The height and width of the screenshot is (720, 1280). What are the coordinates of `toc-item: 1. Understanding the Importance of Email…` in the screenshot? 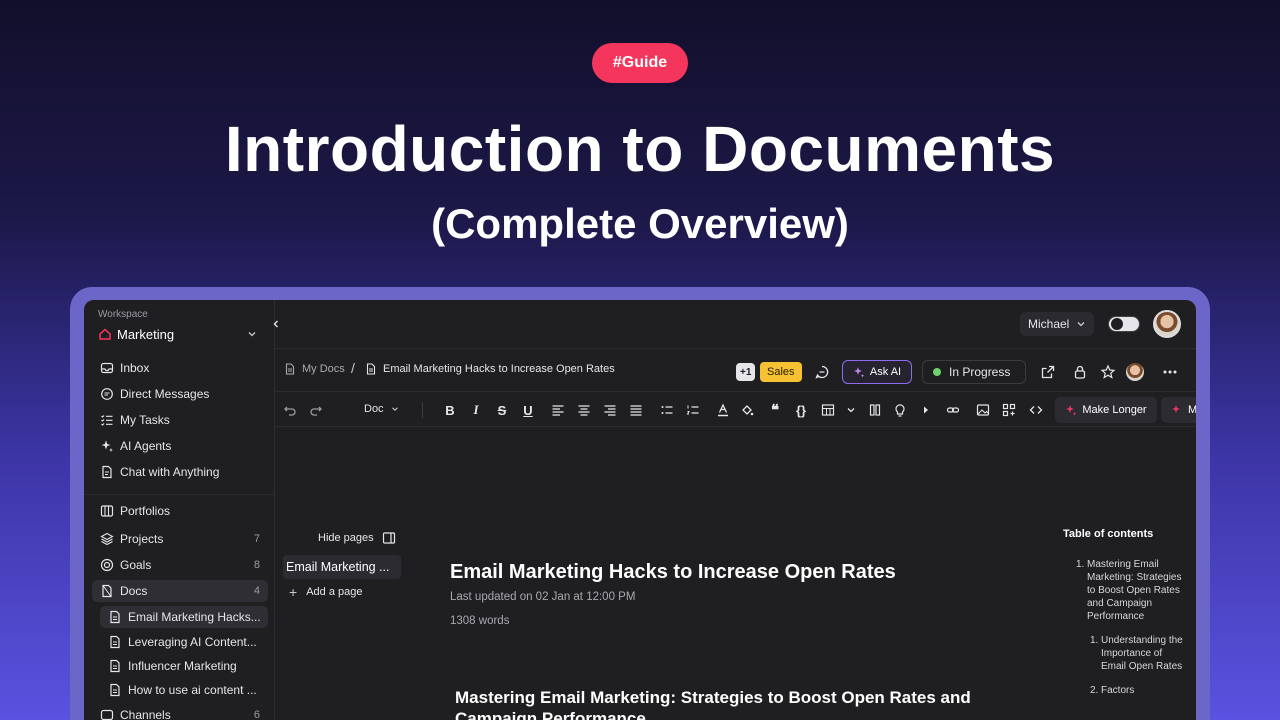 It's located at (1138, 653).